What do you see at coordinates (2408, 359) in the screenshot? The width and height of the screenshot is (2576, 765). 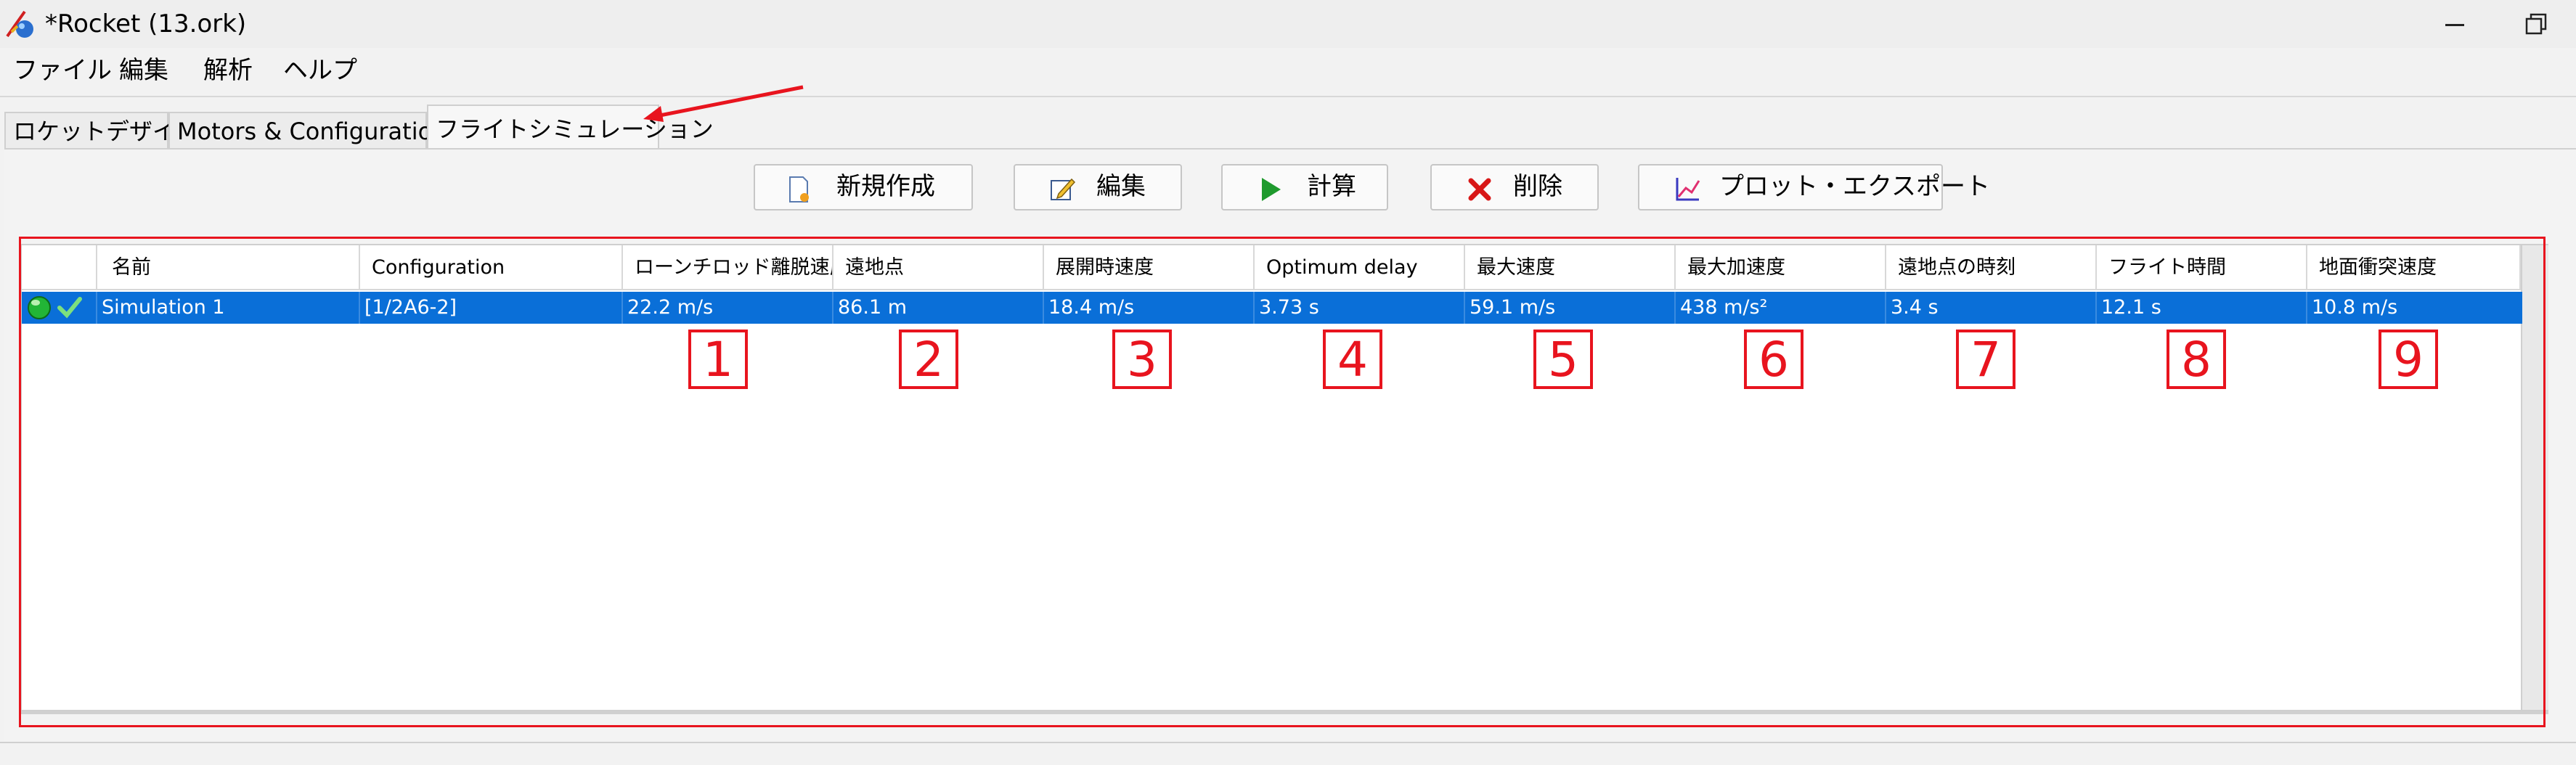 I see `annotation-number-9: 9` at bounding box center [2408, 359].